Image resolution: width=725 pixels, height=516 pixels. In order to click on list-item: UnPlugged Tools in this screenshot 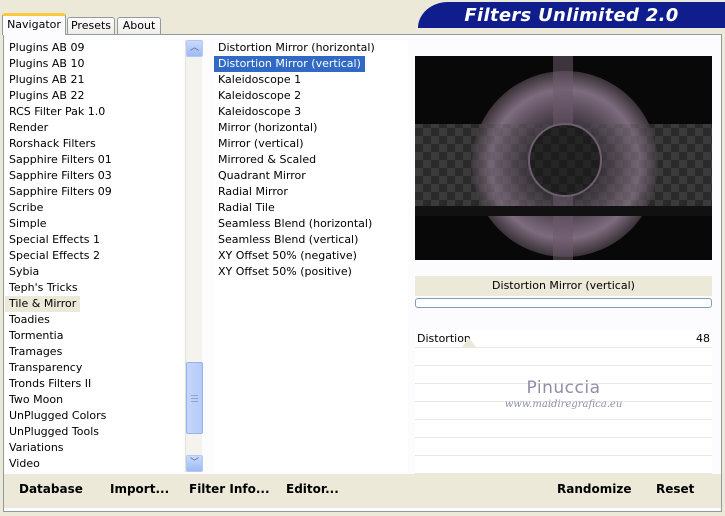, I will do `click(94, 432)`.